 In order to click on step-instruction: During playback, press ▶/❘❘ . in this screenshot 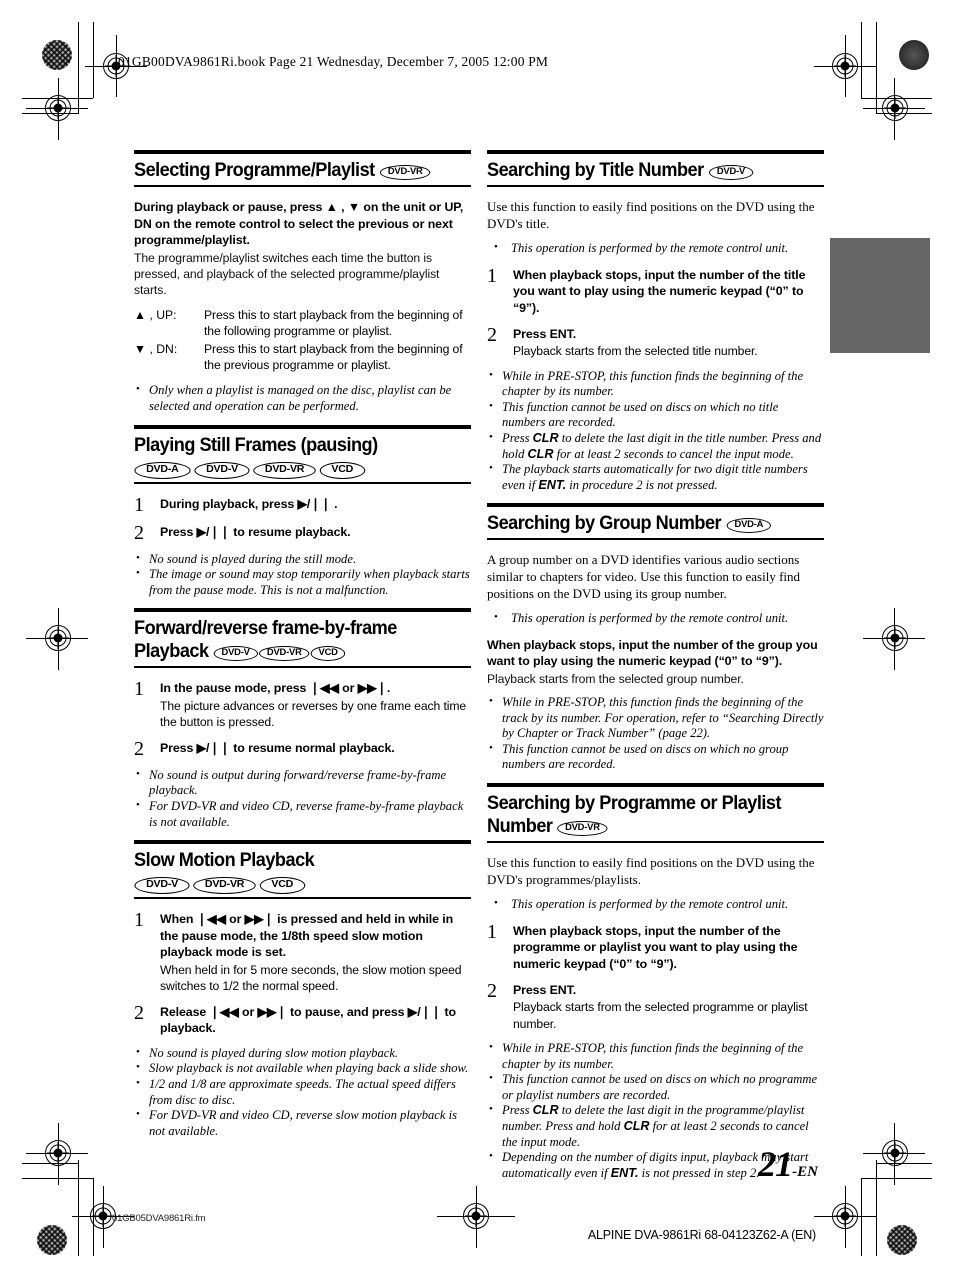, I will do `click(249, 503)`.